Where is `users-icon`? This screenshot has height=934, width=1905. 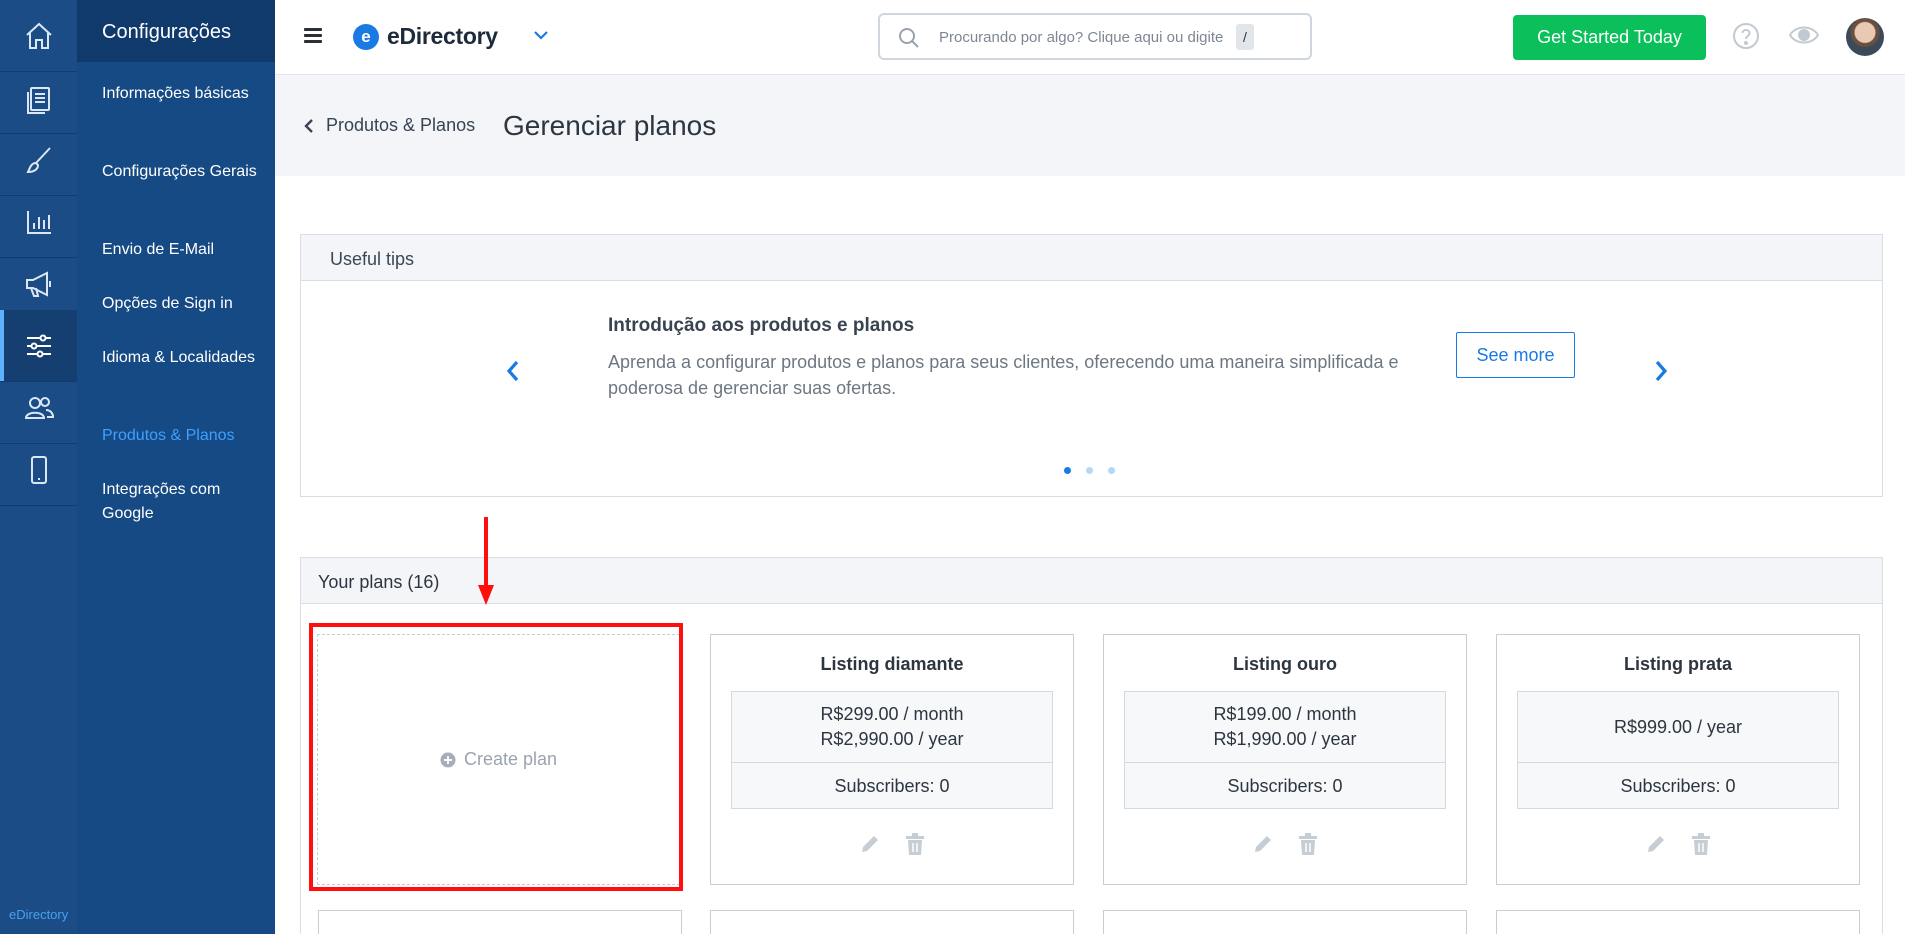
users-icon is located at coordinates (39, 407).